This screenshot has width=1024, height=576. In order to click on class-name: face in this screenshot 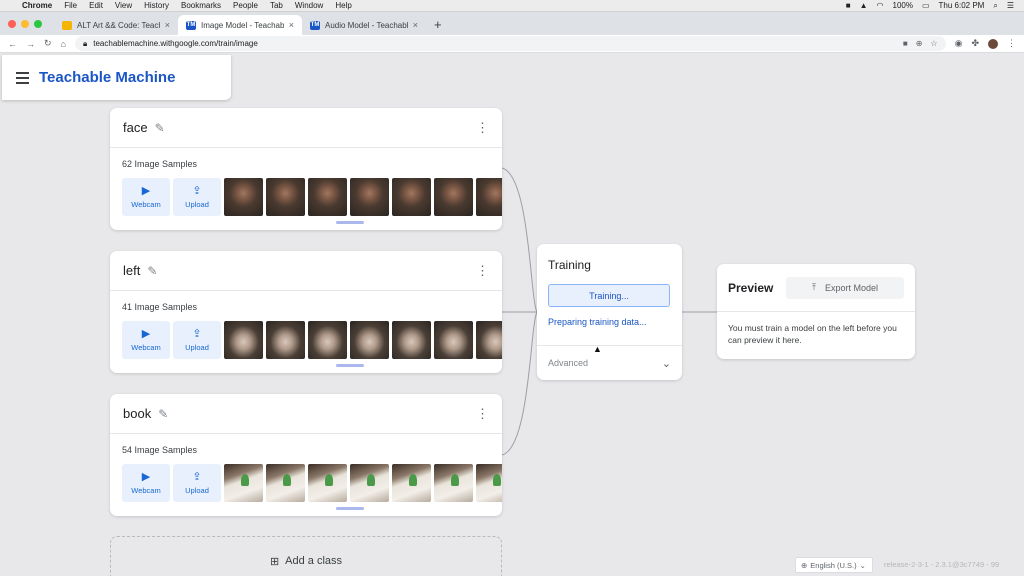, I will do `click(135, 127)`.